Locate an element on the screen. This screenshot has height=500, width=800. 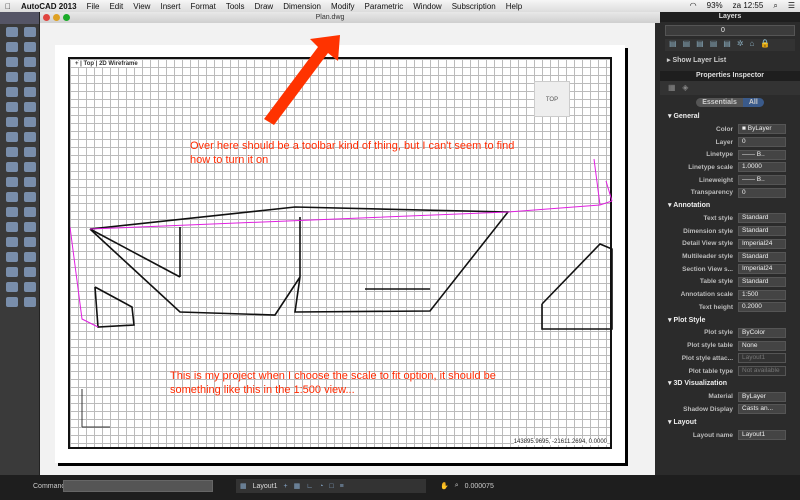
menu-dimension: Dimension is located at coordinates (302, 6).